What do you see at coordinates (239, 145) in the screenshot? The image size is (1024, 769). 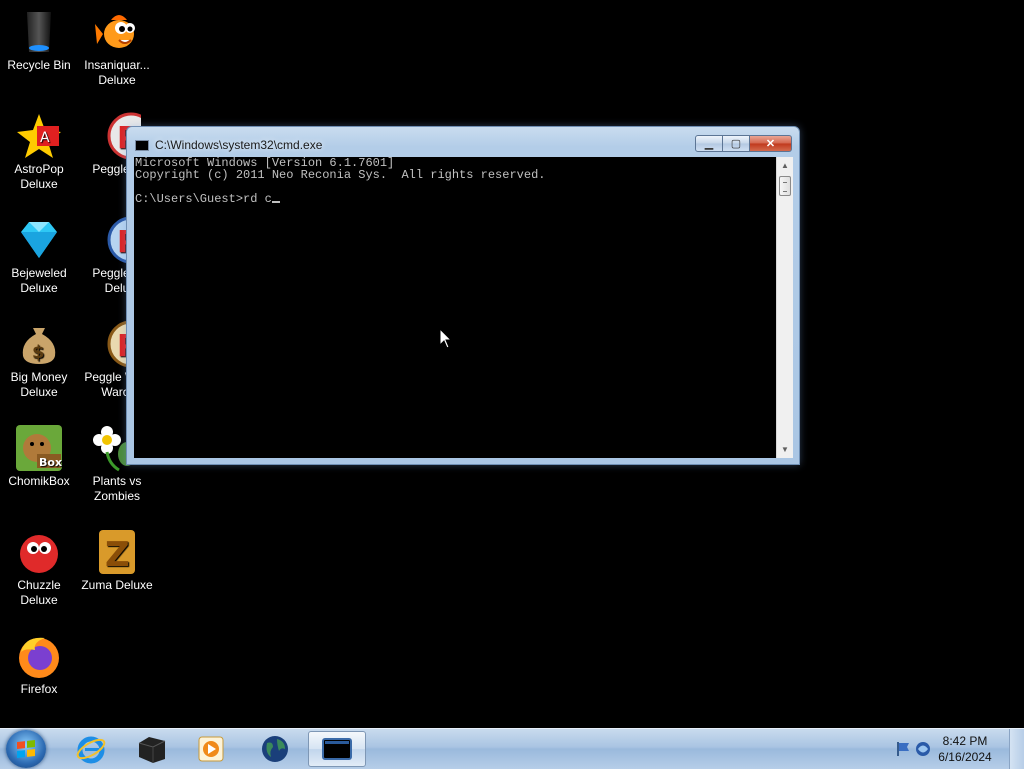 I see `window-title: C:\Windows\system32\cmd.exe` at bounding box center [239, 145].